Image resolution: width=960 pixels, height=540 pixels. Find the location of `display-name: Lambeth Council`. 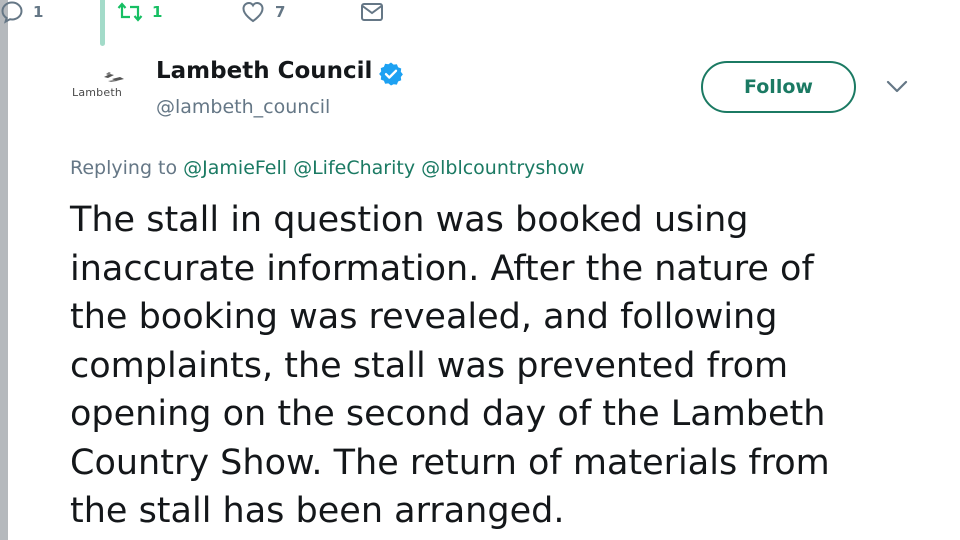

display-name: Lambeth Council is located at coordinates (264, 71).